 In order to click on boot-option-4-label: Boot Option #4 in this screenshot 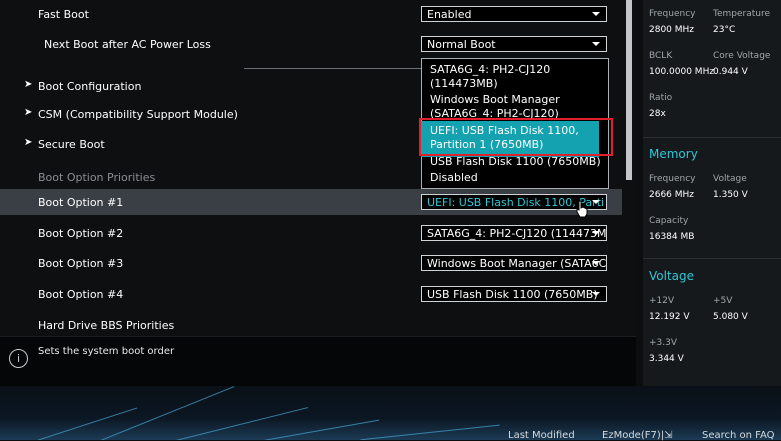, I will do `click(81, 294)`.